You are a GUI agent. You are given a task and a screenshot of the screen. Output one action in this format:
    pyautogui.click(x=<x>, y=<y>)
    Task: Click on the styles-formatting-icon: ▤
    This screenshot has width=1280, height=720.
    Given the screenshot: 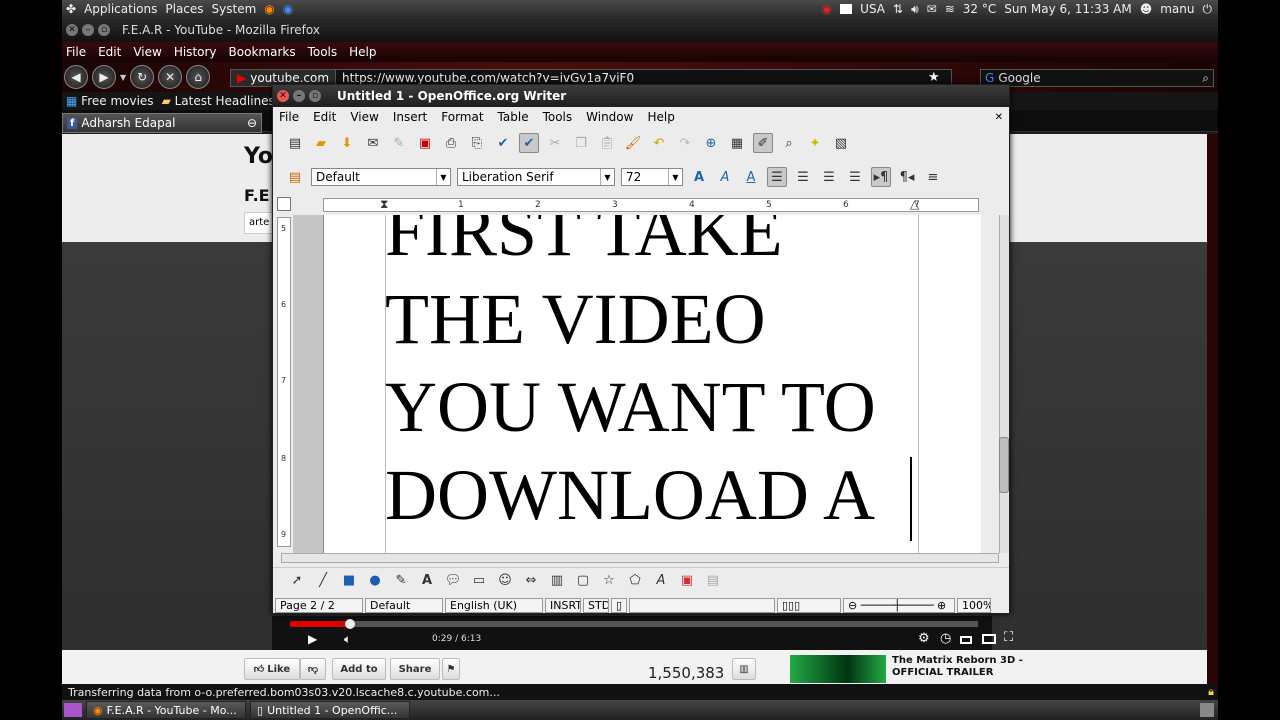 What is the action you would take?
    pyautogui.click(x=295, y=177)
    